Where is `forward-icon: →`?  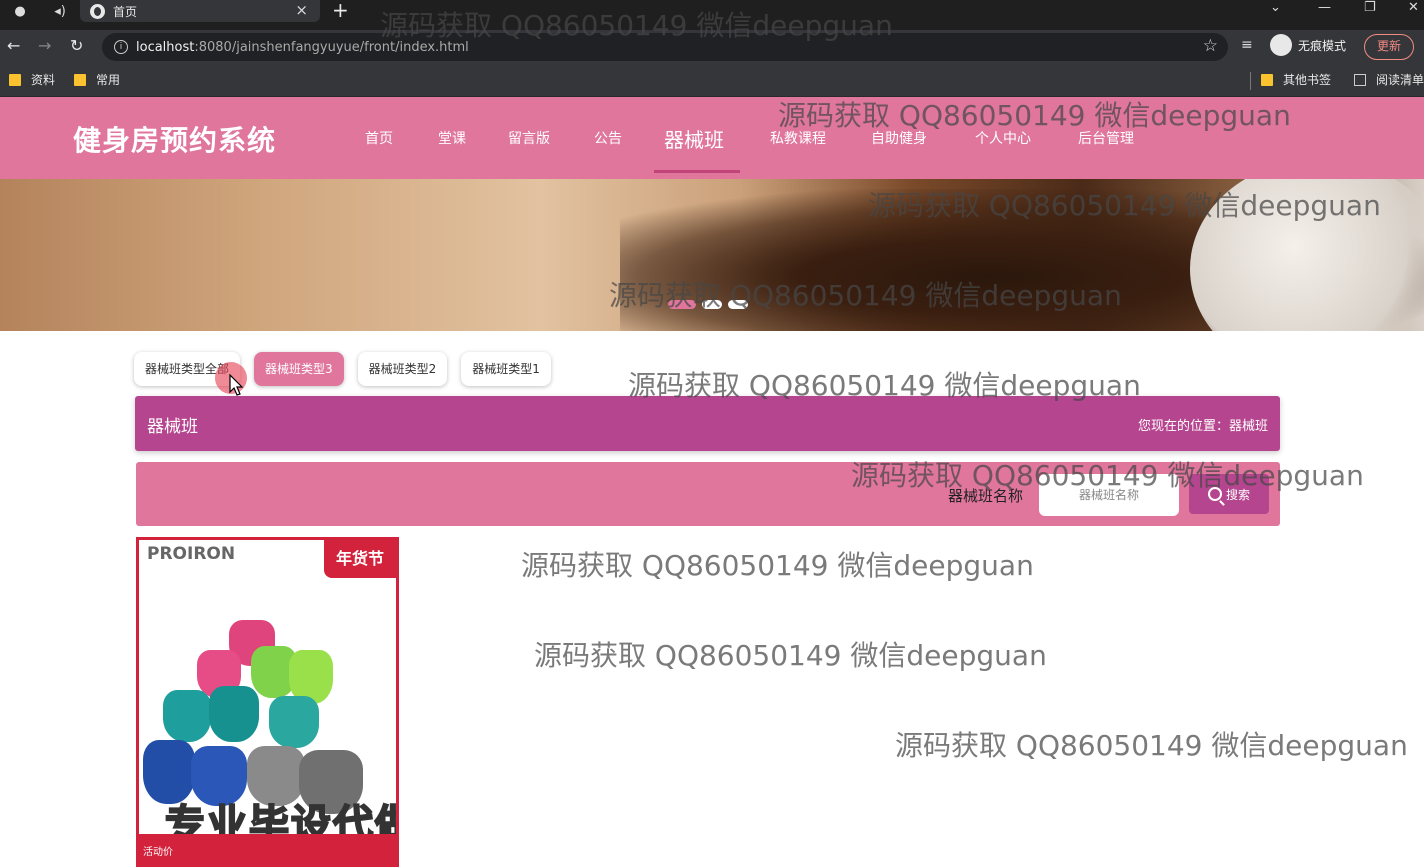
forward-icon: → is located at coordinates (44, 45).